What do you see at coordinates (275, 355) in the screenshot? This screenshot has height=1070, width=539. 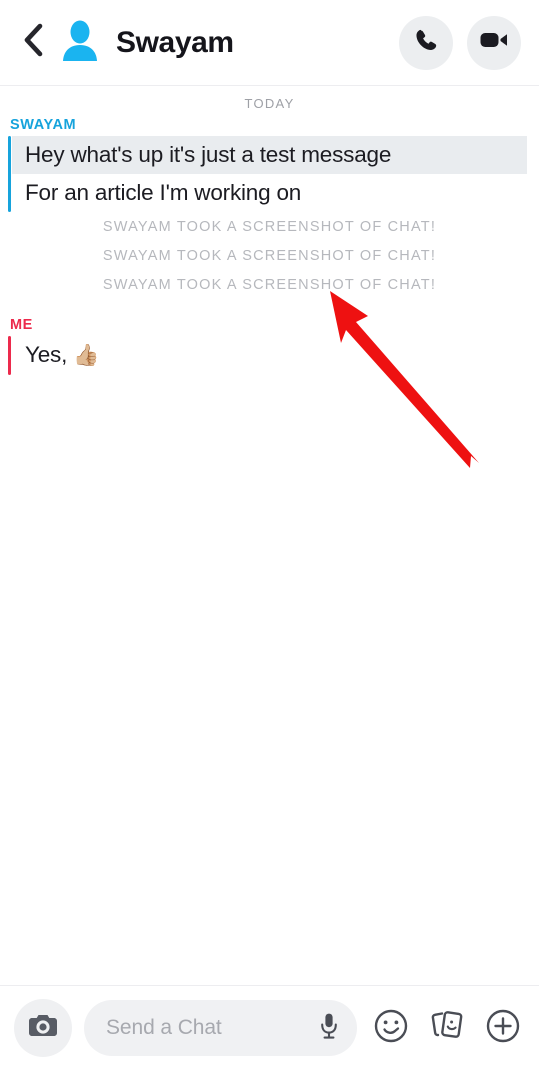 I see `message-row-me: Yes, 👍🏼` at bounding box center [275, 355].